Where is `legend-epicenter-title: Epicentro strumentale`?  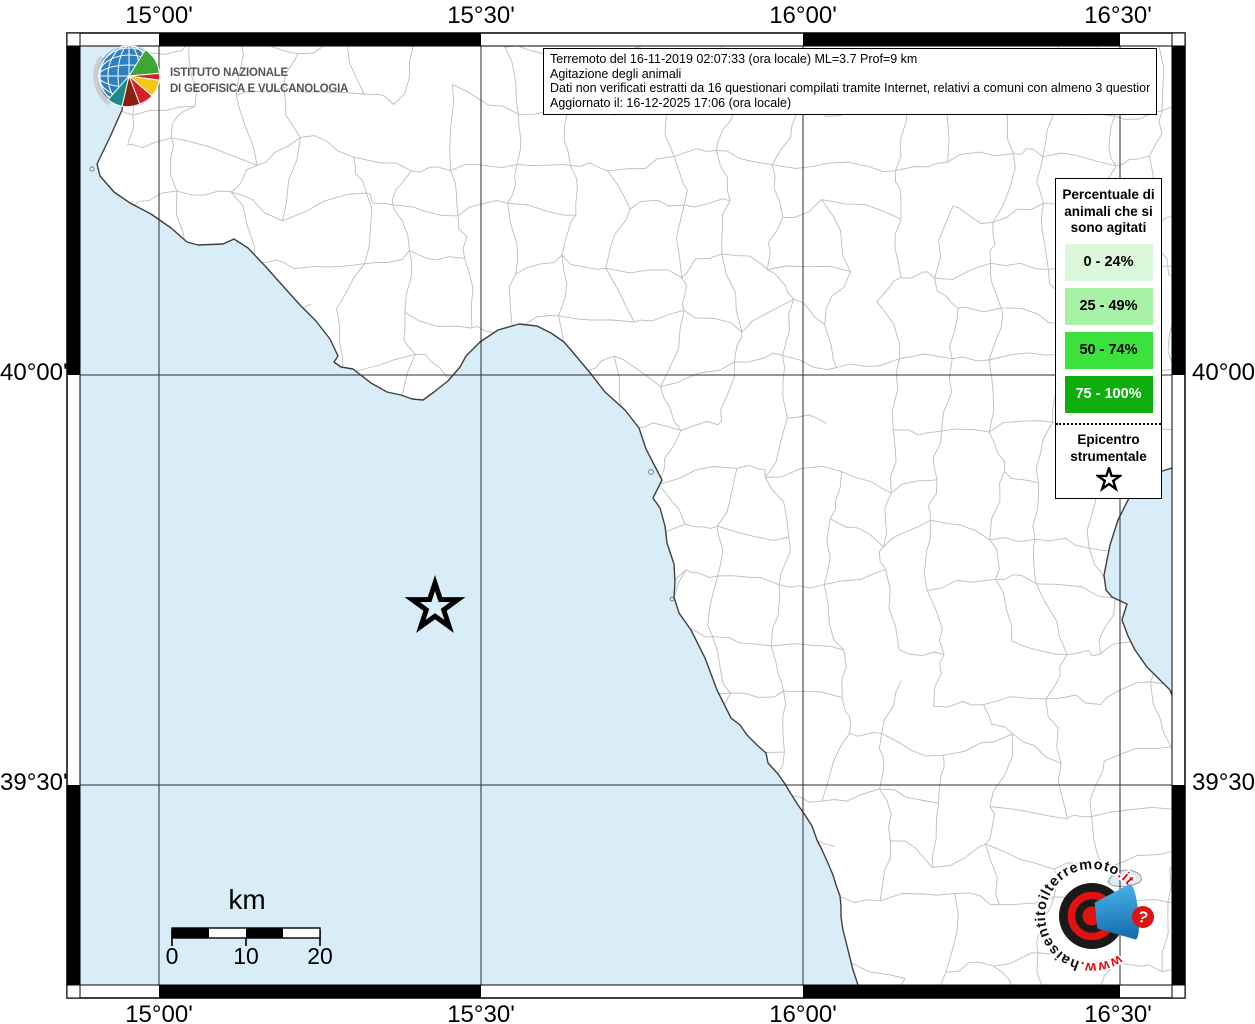
legend-epicenter-title: Epicentro strumentale is located at coordinates (1108, 447).